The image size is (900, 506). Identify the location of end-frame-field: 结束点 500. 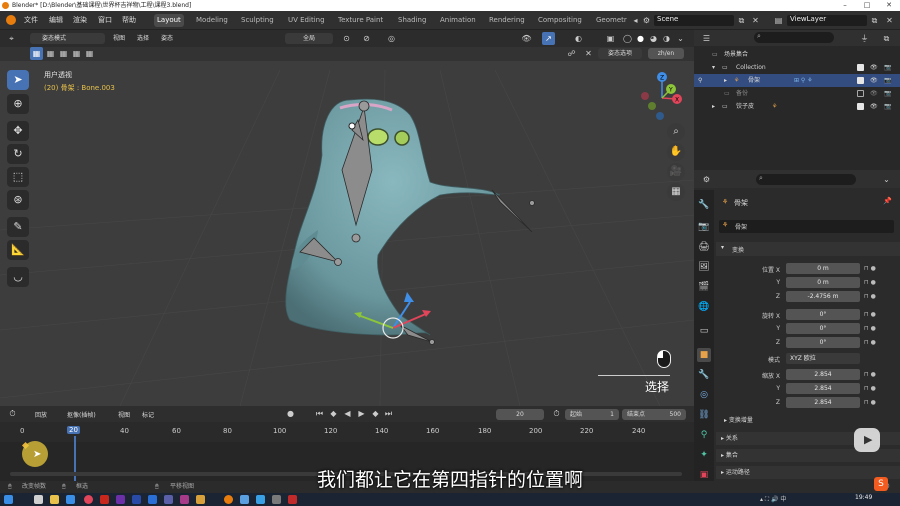
(654, 414).